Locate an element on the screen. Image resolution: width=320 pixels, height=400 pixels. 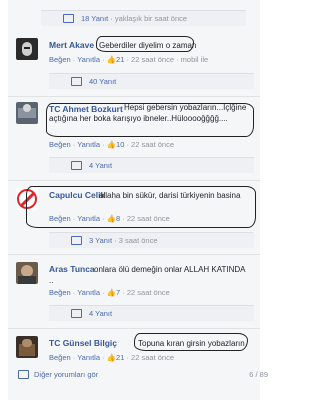
replies-toggle-4: 4 Yanıt is located at coordinates (151, 313).